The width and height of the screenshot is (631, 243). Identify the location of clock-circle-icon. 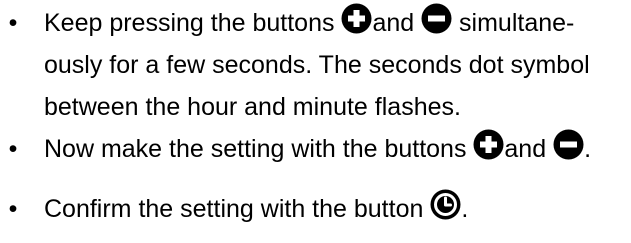
(445, 204).